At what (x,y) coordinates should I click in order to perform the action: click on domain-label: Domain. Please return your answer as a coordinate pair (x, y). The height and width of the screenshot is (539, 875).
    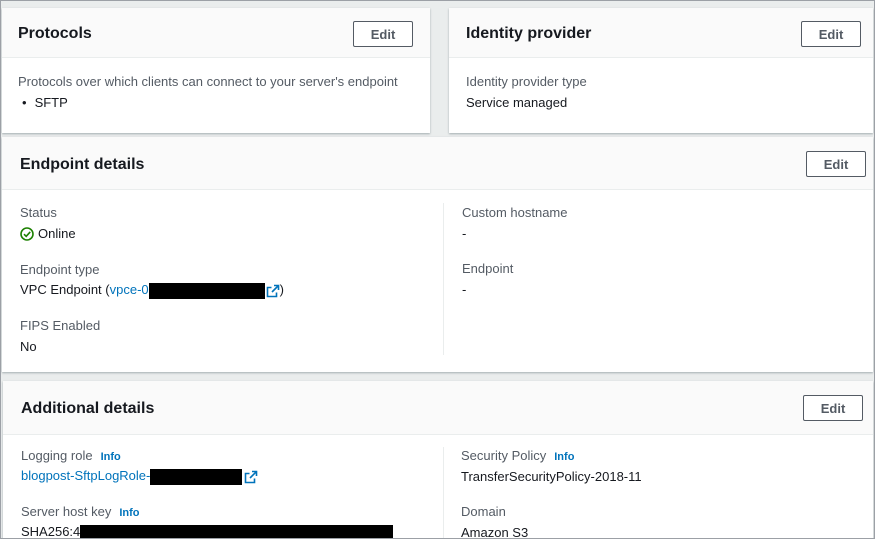
    Looking at the image, I should click on (483, 511).